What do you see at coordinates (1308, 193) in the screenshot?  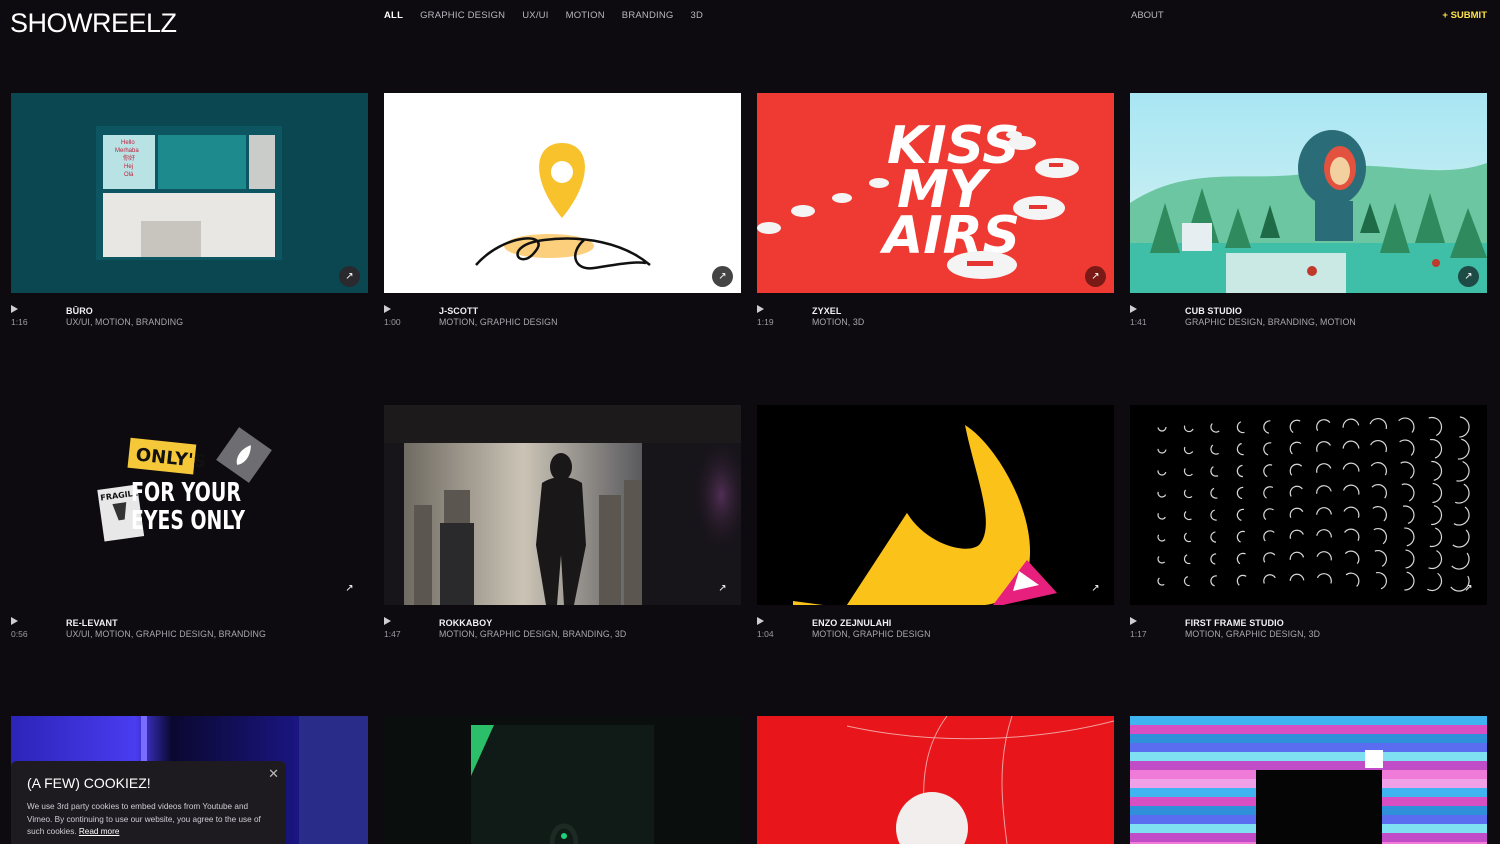 I see `reel-thumbnail-cub-studio: ↗` at bounding box center [1308, 193].